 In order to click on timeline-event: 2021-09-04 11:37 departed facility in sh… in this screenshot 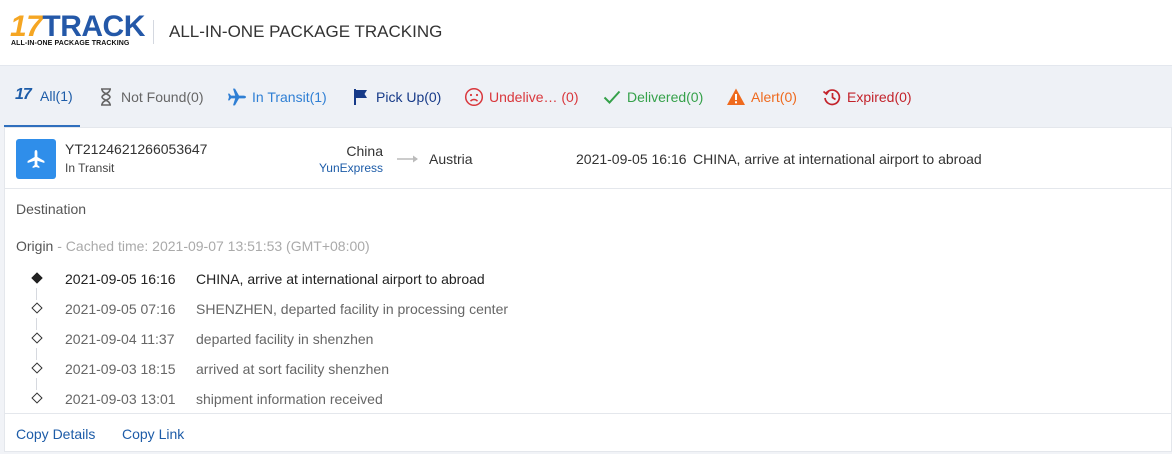, I will do `click(305, 341)`.